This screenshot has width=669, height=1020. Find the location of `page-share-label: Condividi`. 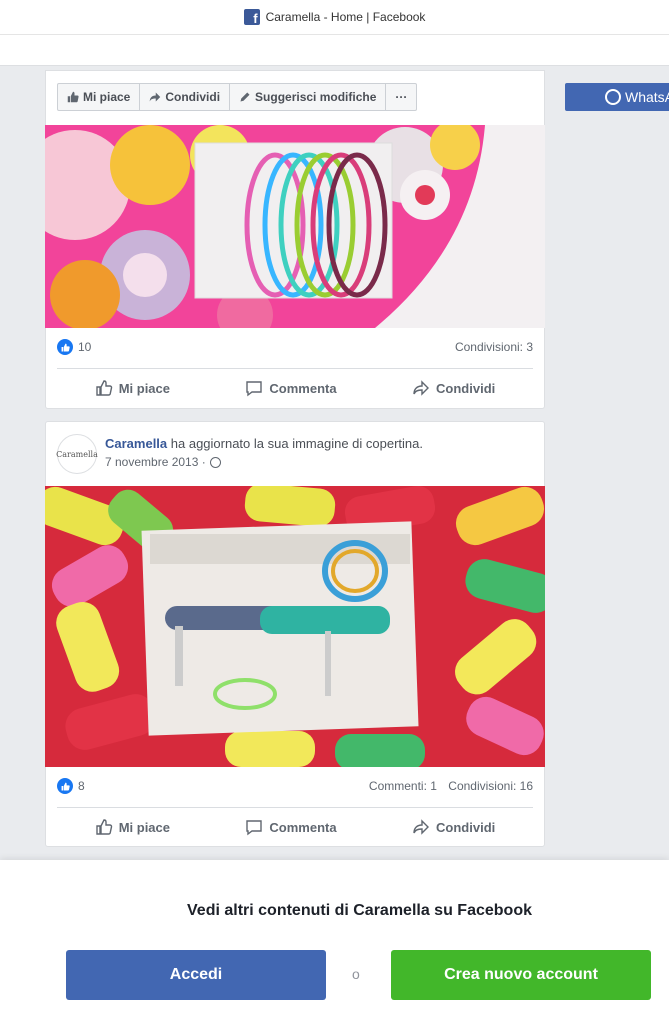

page-share-label: Condividi is located at coordinates (193, 97).